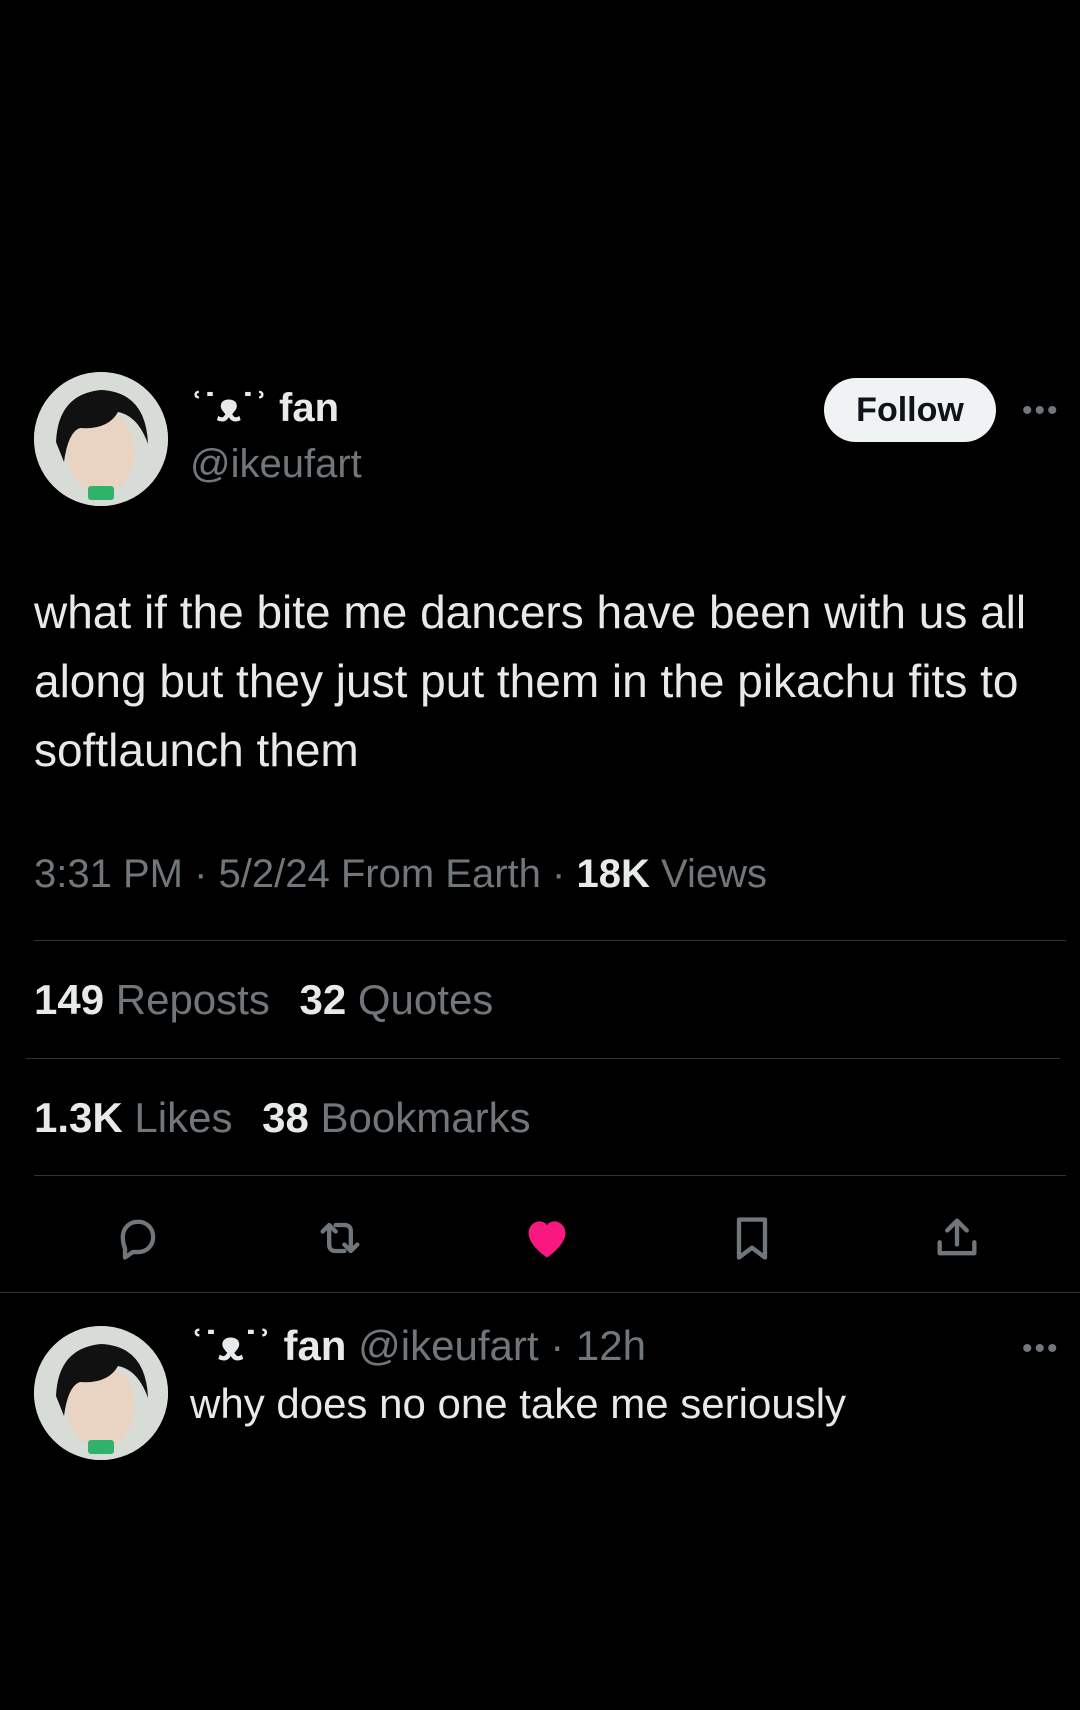  Describe the element at coordinates (69, 999) in the screenshot. I see `reposts-count: 149` at that location.